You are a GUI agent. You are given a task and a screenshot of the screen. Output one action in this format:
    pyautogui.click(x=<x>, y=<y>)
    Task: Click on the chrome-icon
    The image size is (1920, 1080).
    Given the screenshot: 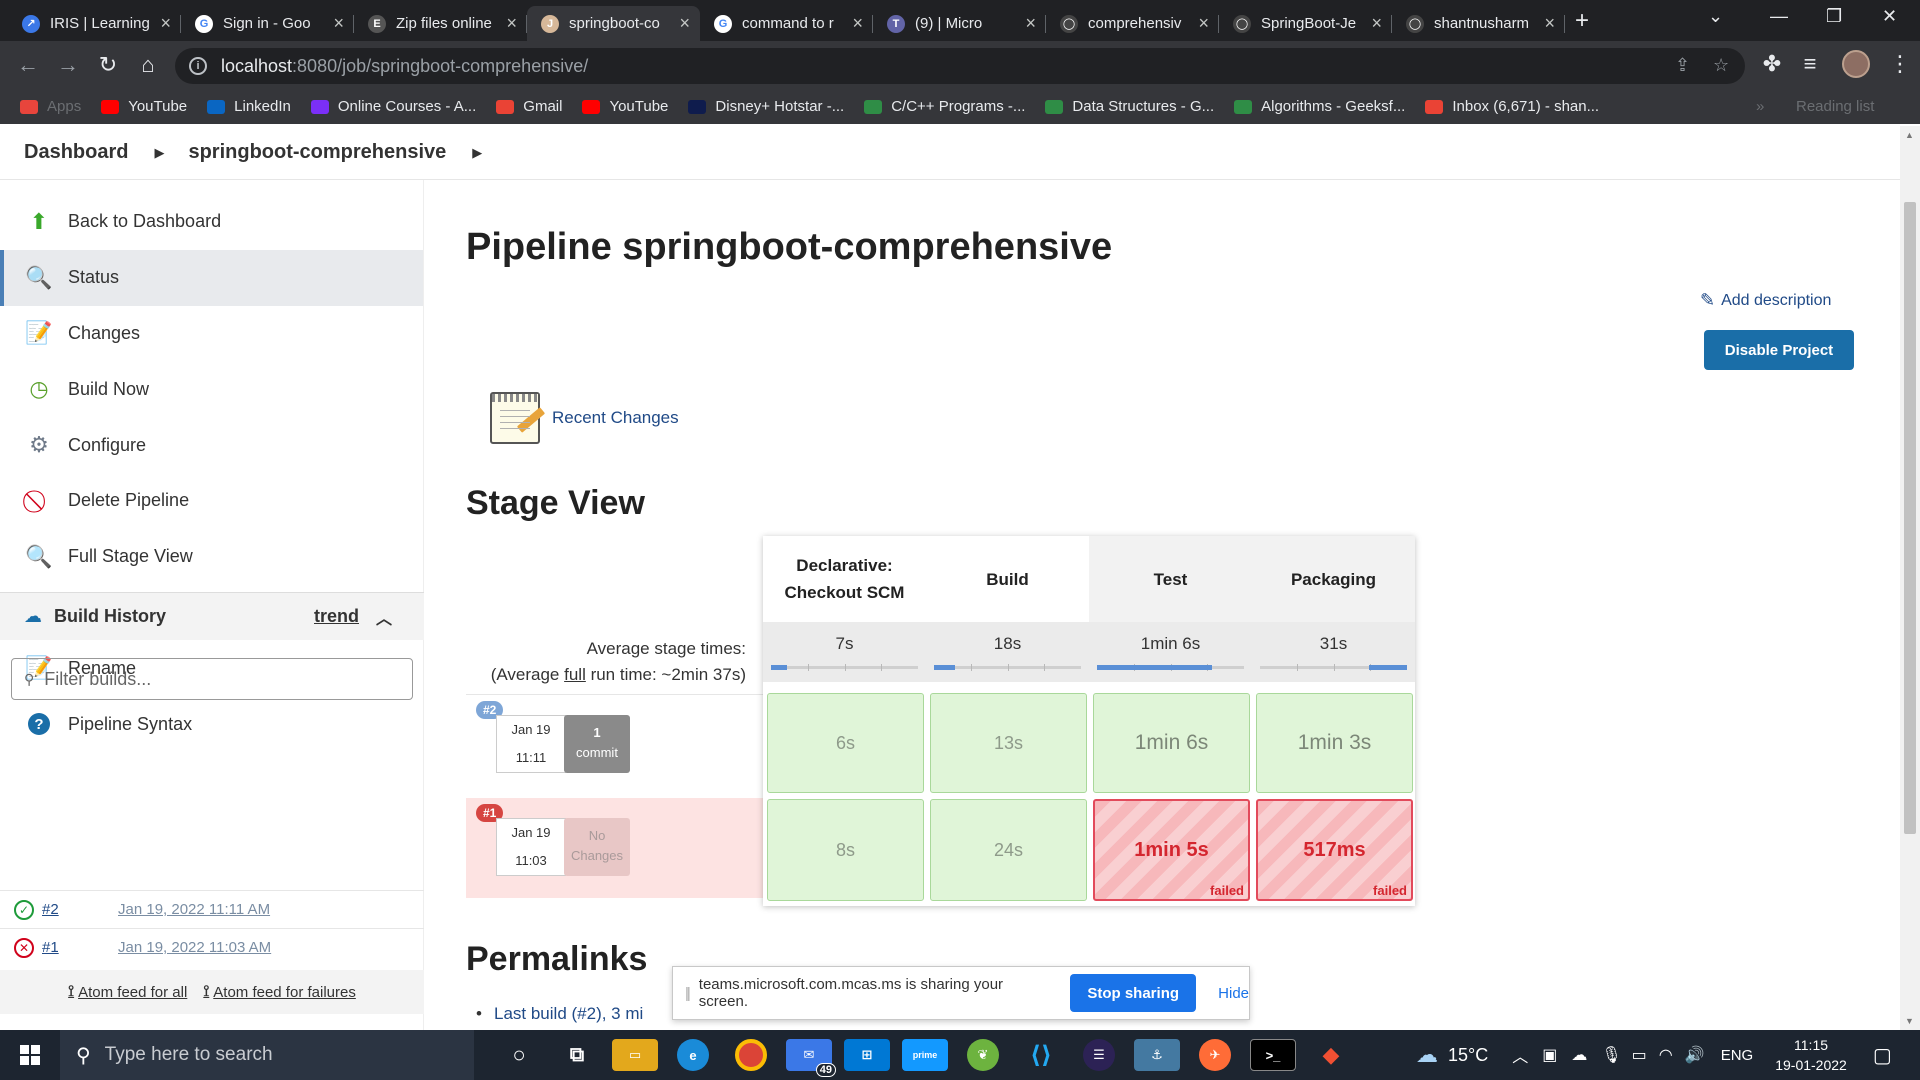 What is the action you would take?
    pyautogui.click(x=751, y=1055)
    